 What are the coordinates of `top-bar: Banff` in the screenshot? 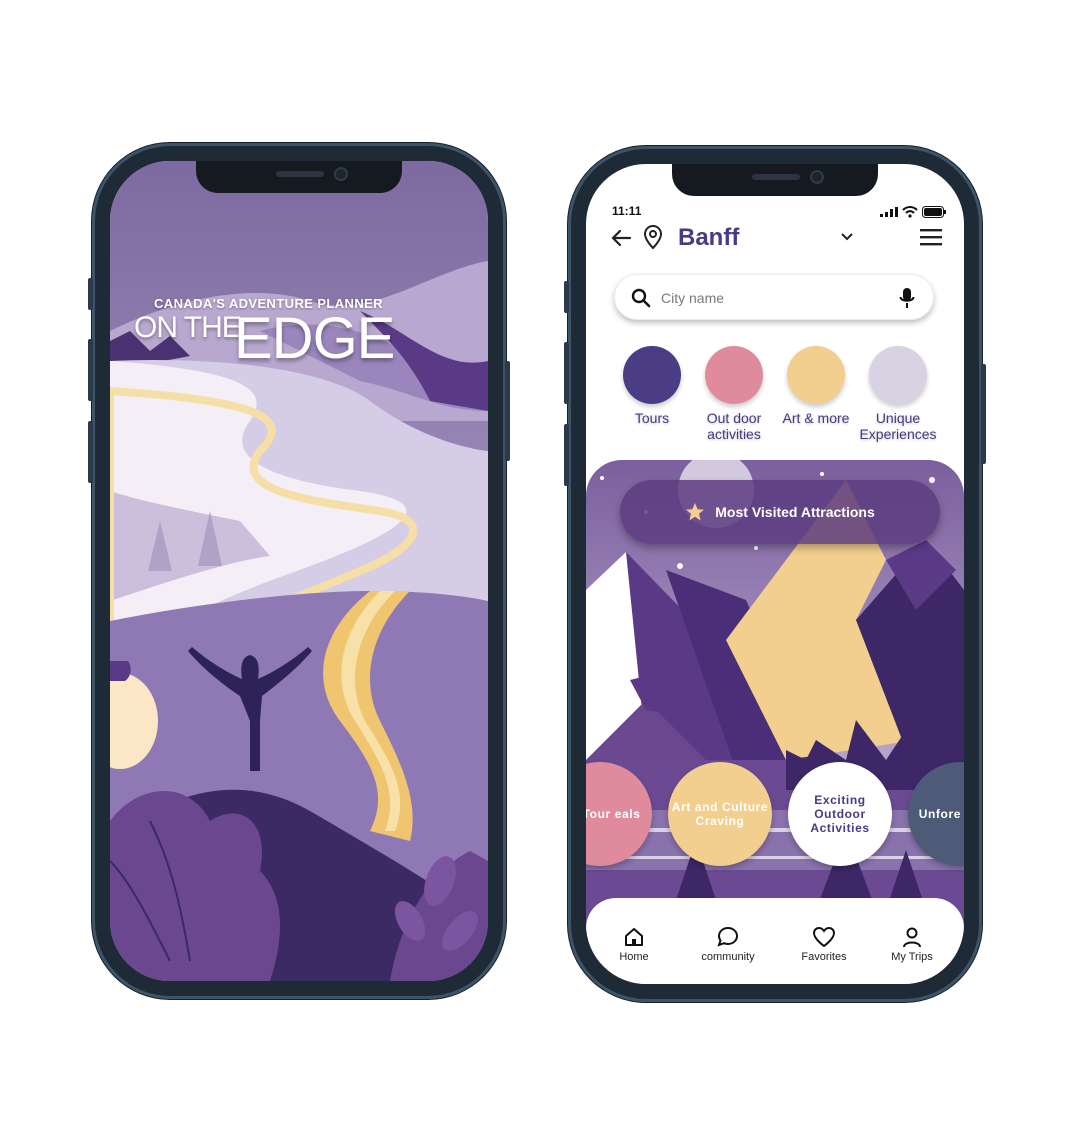 It's located at (776, 239).